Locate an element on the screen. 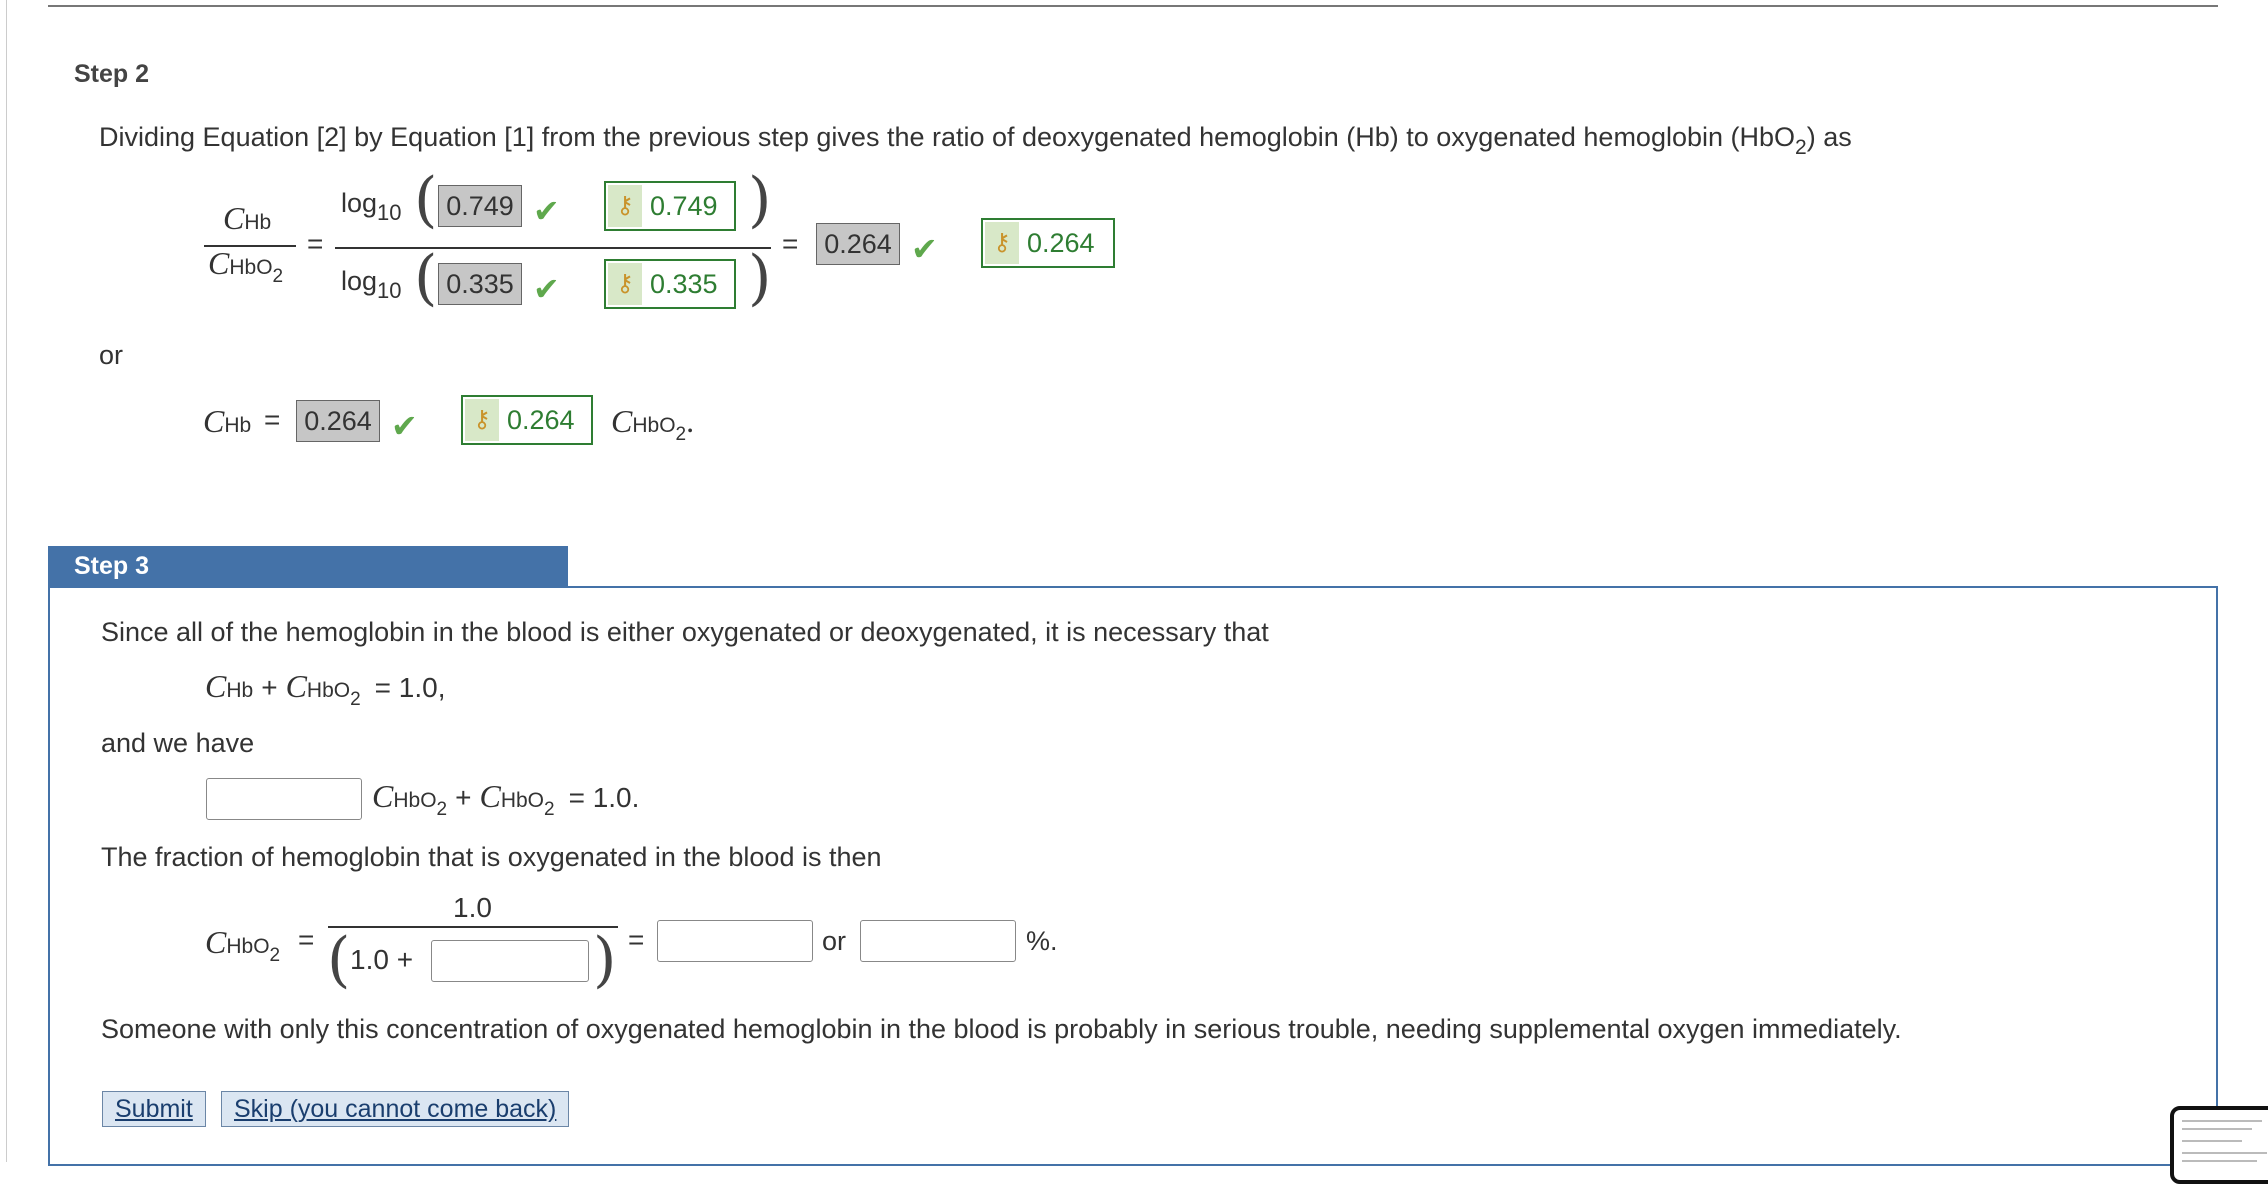 This screenshot has height=1184, width=2268. fraction-value-input is located at coordinates (735, 941).